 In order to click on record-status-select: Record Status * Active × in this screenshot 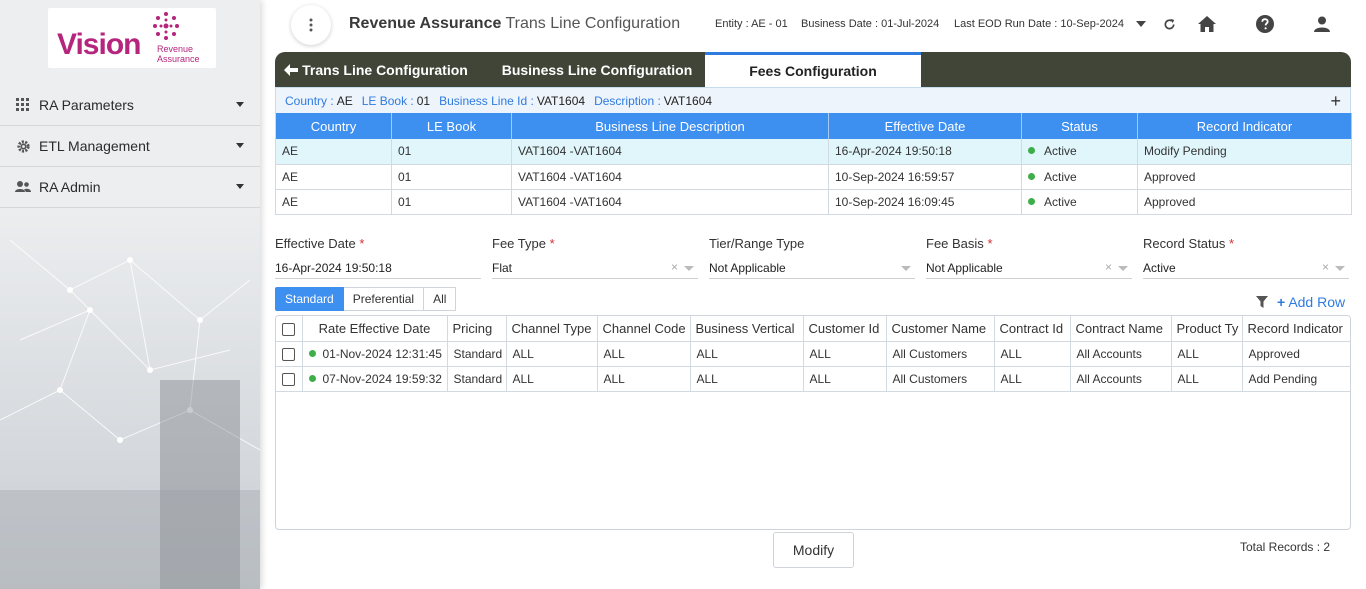, I will do `click(1246, 258)`.